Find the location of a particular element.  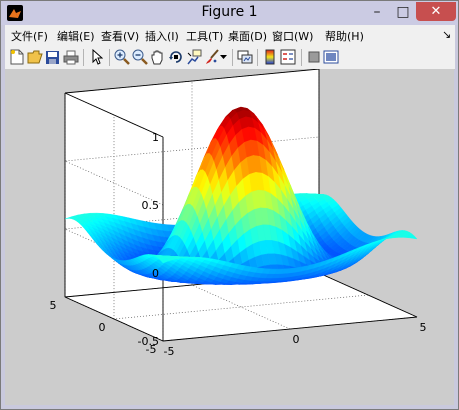

open-file-icon is located at coordinates (34, 57).